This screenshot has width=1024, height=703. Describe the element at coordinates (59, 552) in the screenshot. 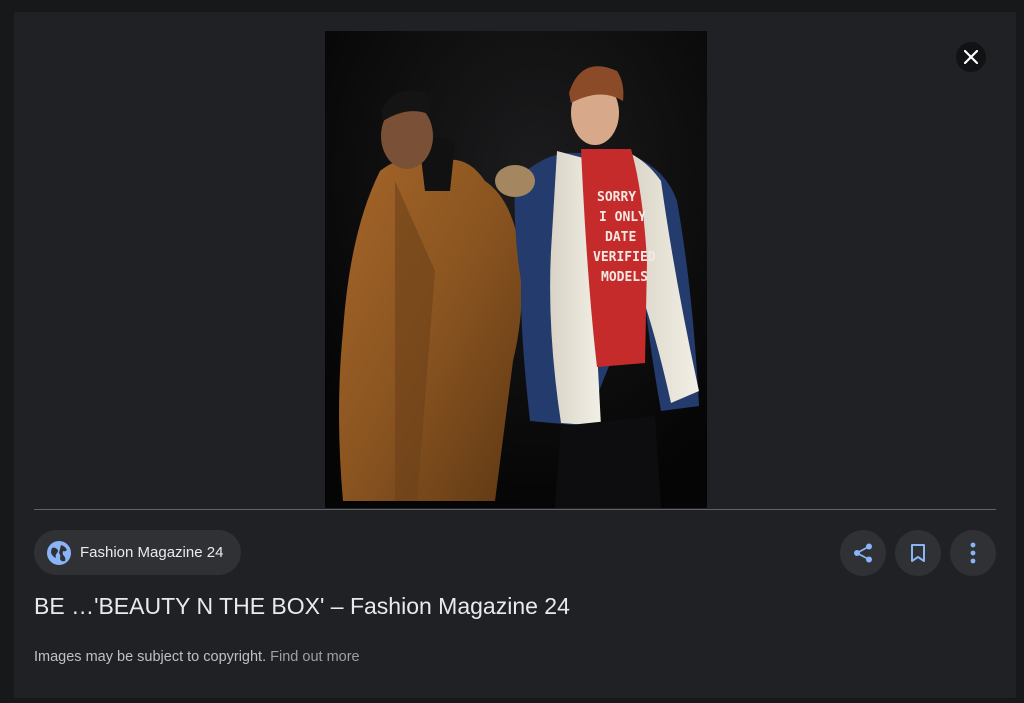

I see `globe-icon` at that location.